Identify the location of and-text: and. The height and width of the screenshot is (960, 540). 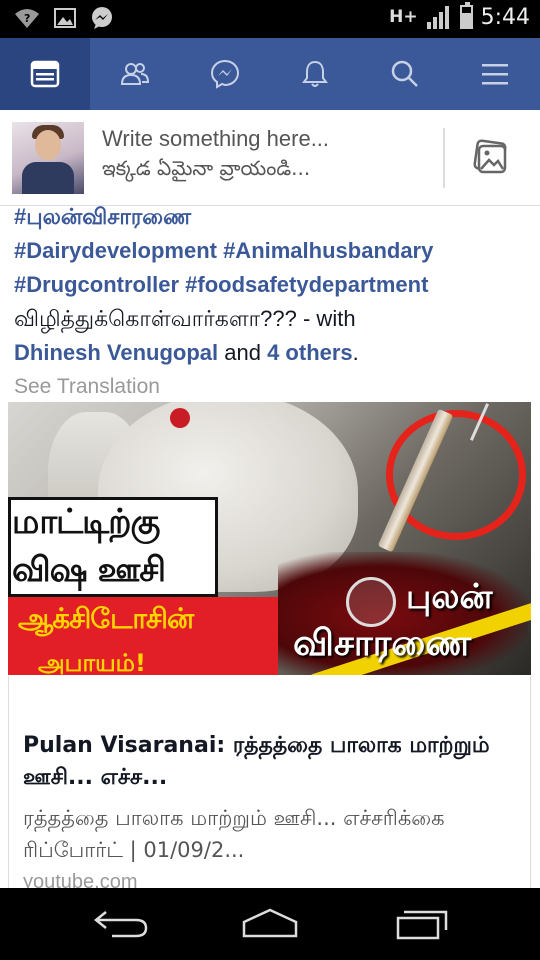
(243, 352).